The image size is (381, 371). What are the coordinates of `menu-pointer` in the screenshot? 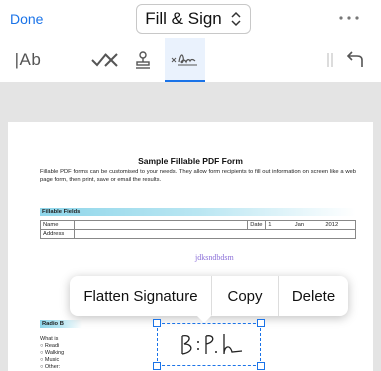 It's located at (204, 319).